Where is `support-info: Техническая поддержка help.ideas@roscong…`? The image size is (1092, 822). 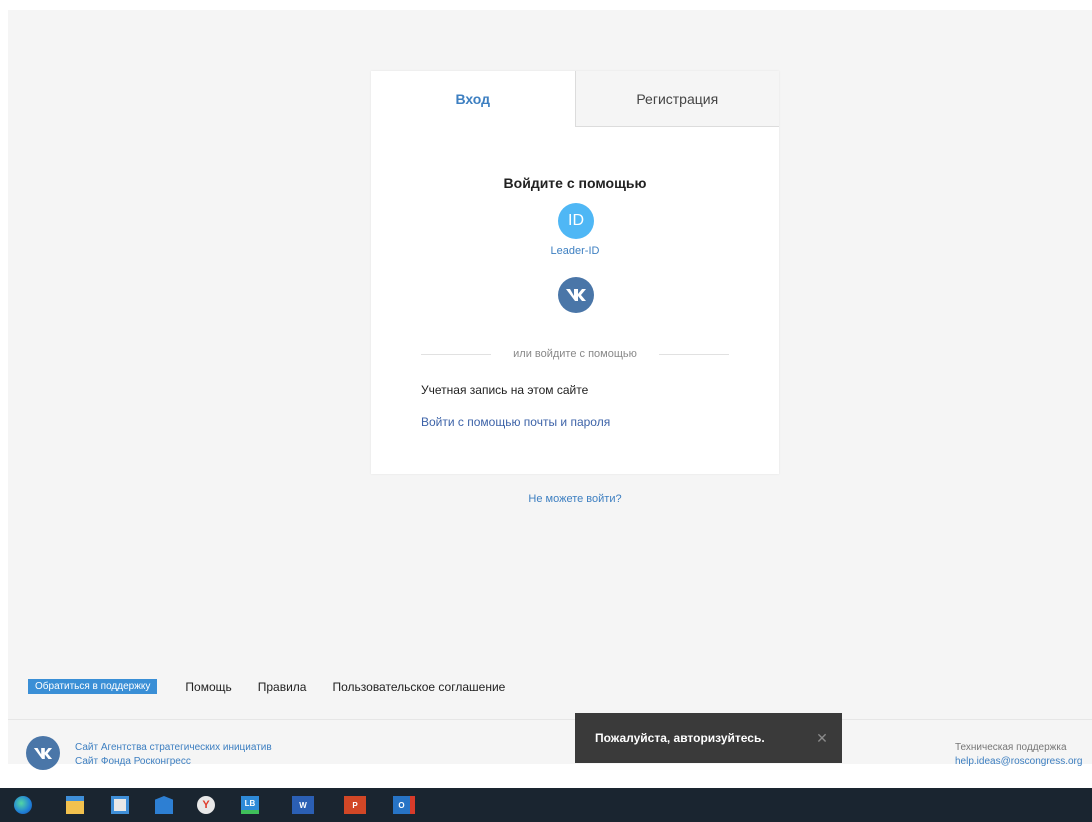
support-info: Техническая поддержка help.ideas@roscong… is located at coordinates (1023, 755).